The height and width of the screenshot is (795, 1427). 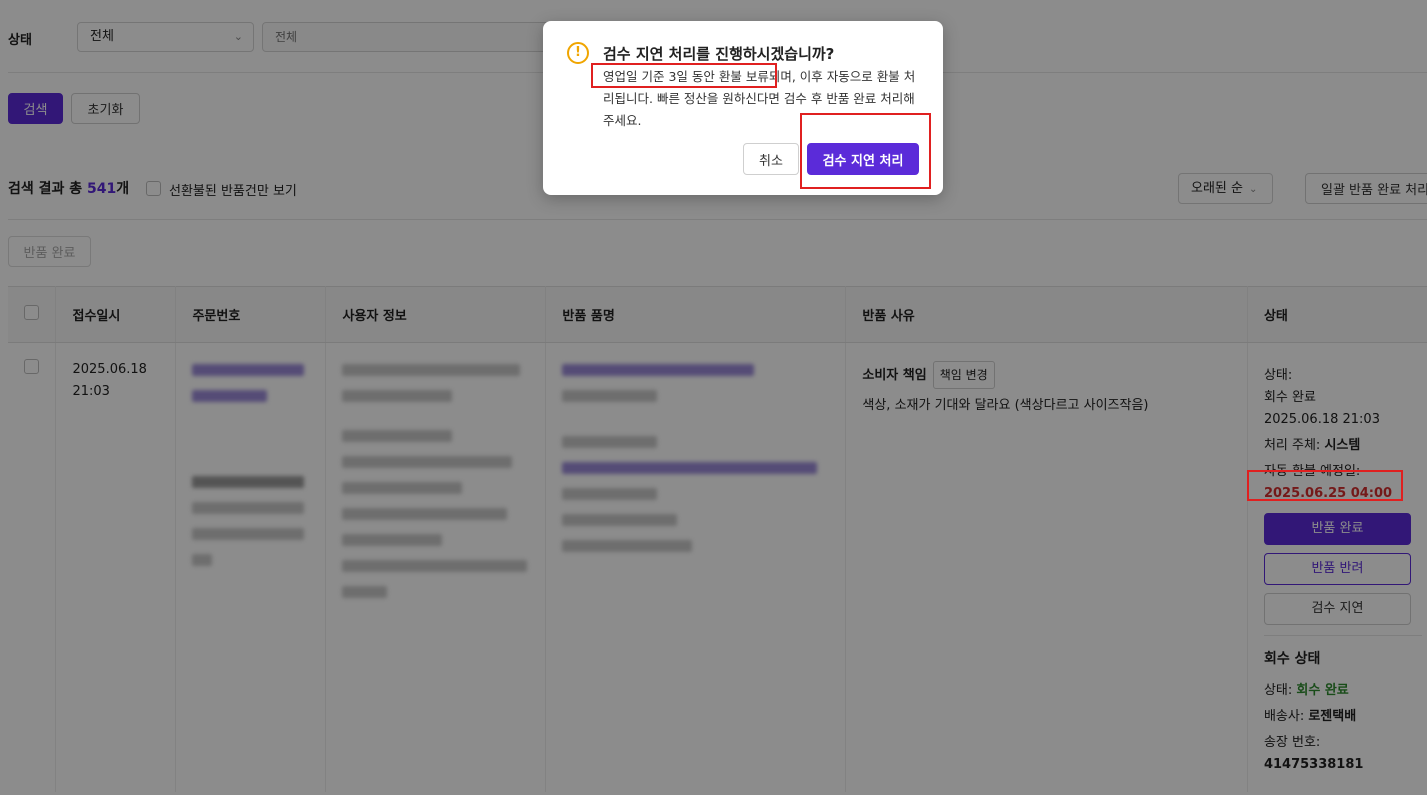 What do you see at coordinates (1325, 485) in the screenshot?
I see `highlight-box-refund-date` at bounding box center [1325, 485].